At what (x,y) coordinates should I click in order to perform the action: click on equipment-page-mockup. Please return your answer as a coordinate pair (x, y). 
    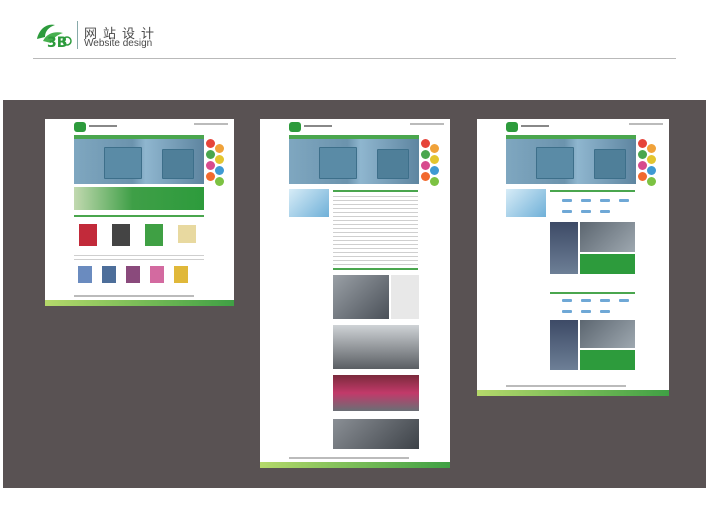
    Looking at the image, I should click on (573, 257).